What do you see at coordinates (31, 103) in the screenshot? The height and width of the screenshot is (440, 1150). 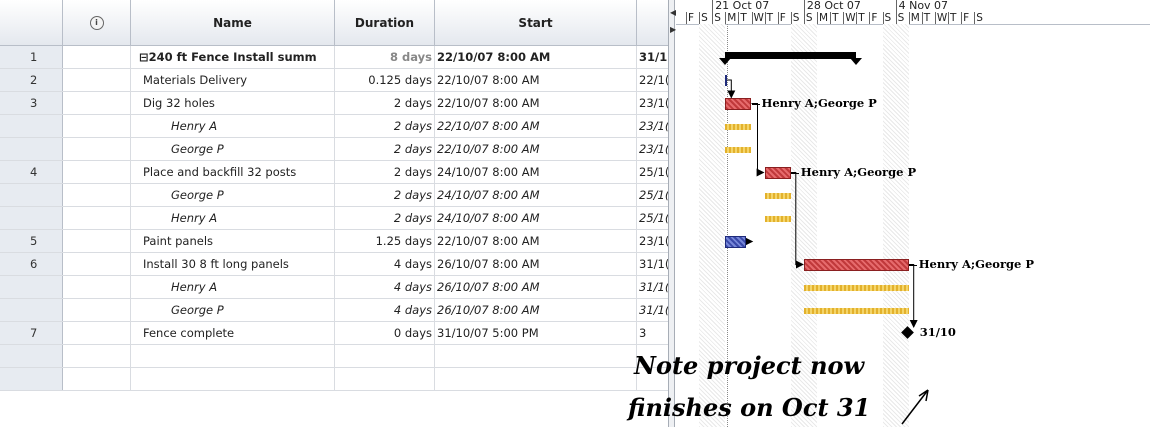 I see `row-id-cell: 3` at bounding box center [31, 103].